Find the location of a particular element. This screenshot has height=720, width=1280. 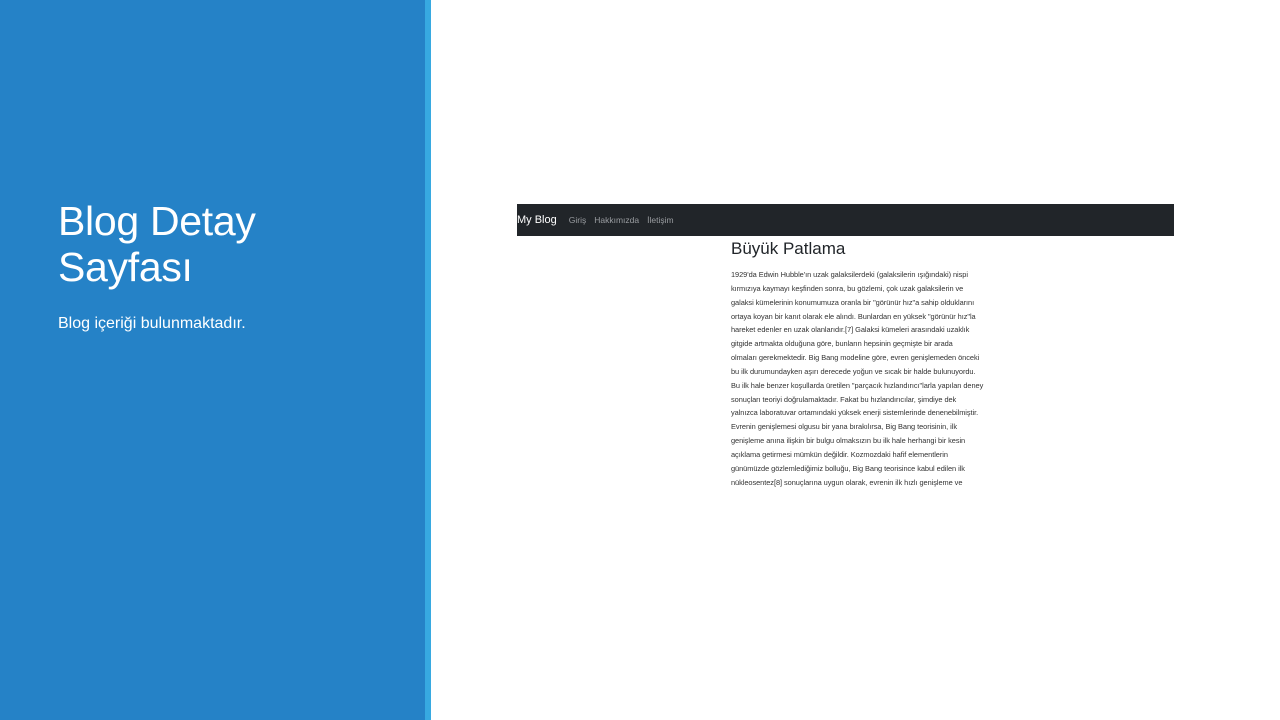

slide-subtitle: Blog içeriği bulunmaktadır. is located at coordinates (152, 323).